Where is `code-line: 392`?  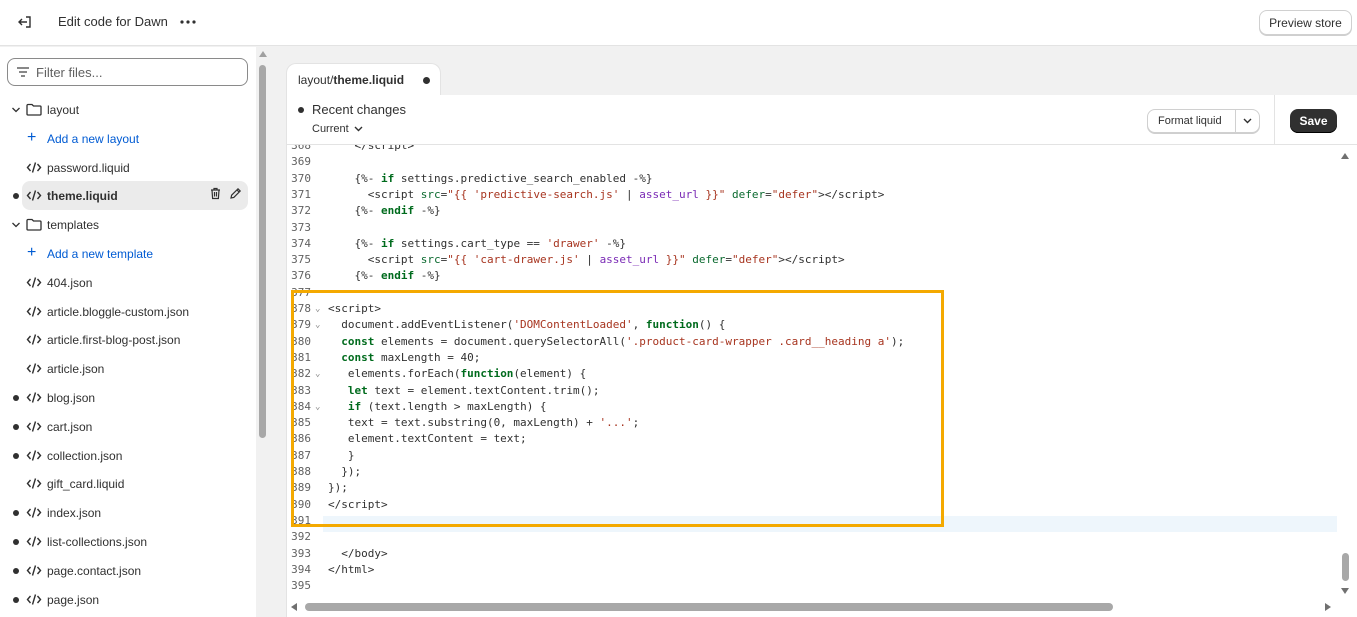
code-line: 392 is located at coordinates (812, 537).